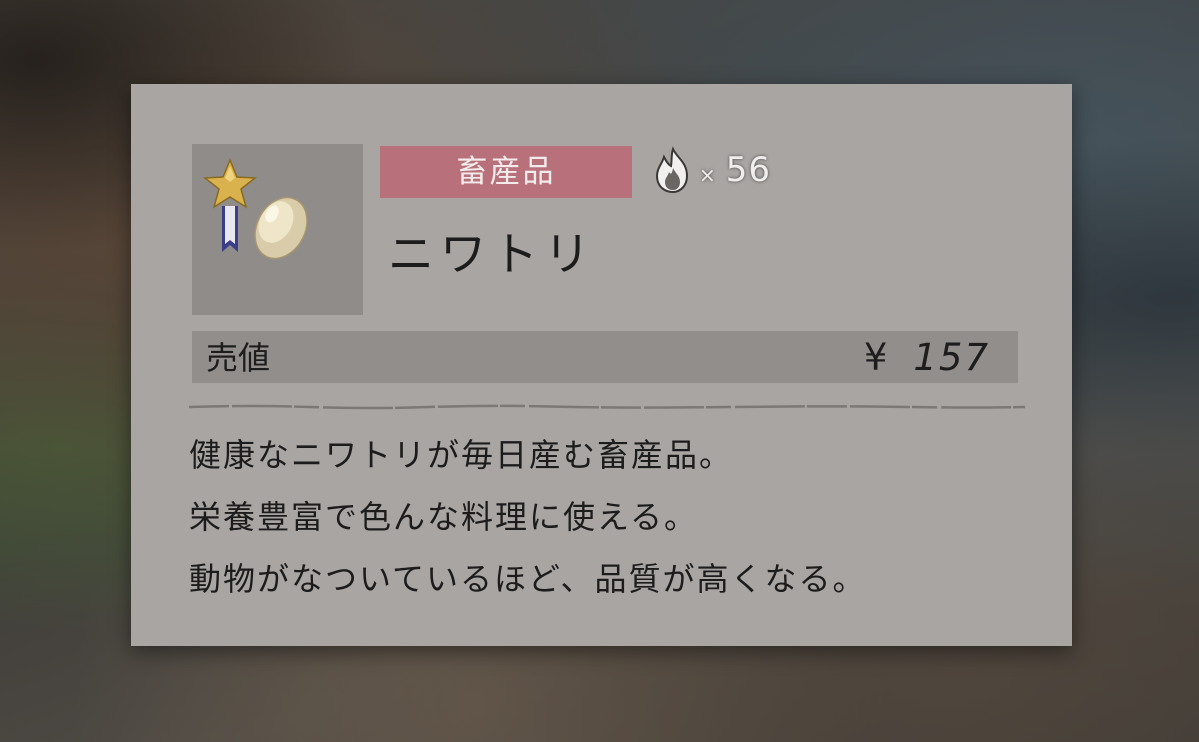 This screenshot has width=1199, height=742. I want to click on sell-price-value: ¥157, so click(927, 358).